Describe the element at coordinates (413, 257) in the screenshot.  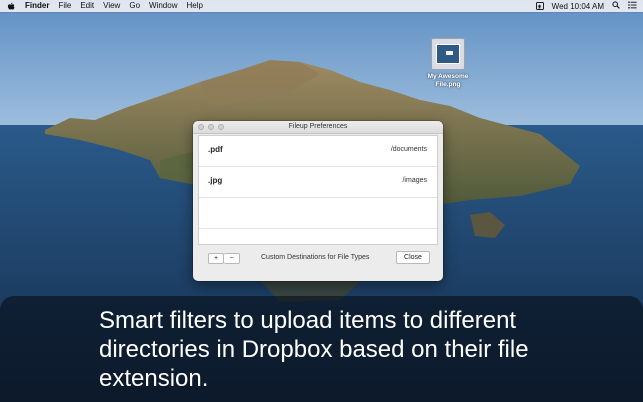
I see `close-button: Close` at that location.